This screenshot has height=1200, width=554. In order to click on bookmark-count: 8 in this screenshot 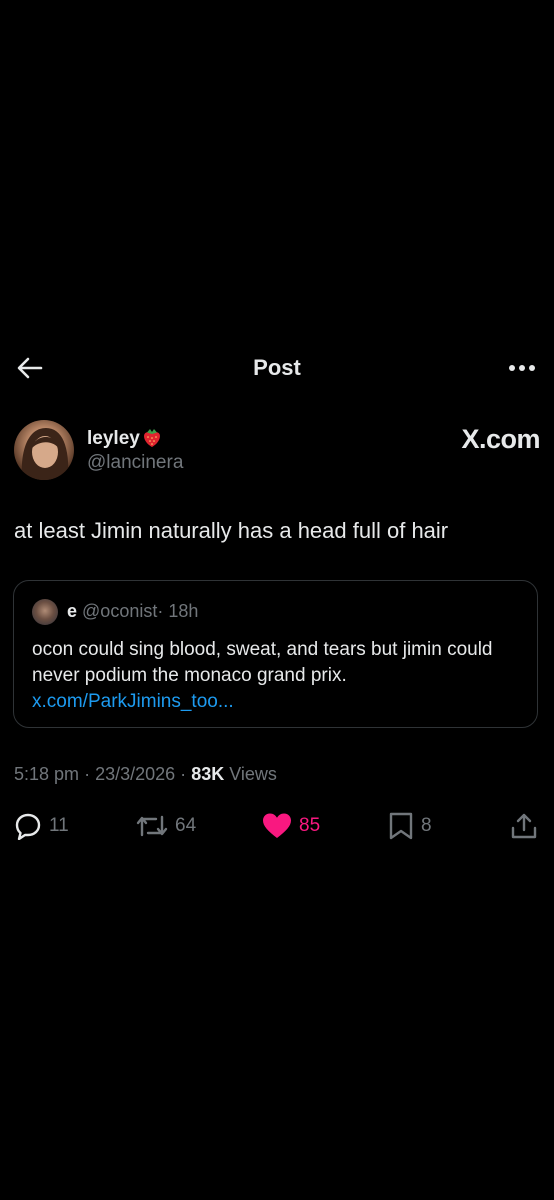, I will do `click(426, 825)`.